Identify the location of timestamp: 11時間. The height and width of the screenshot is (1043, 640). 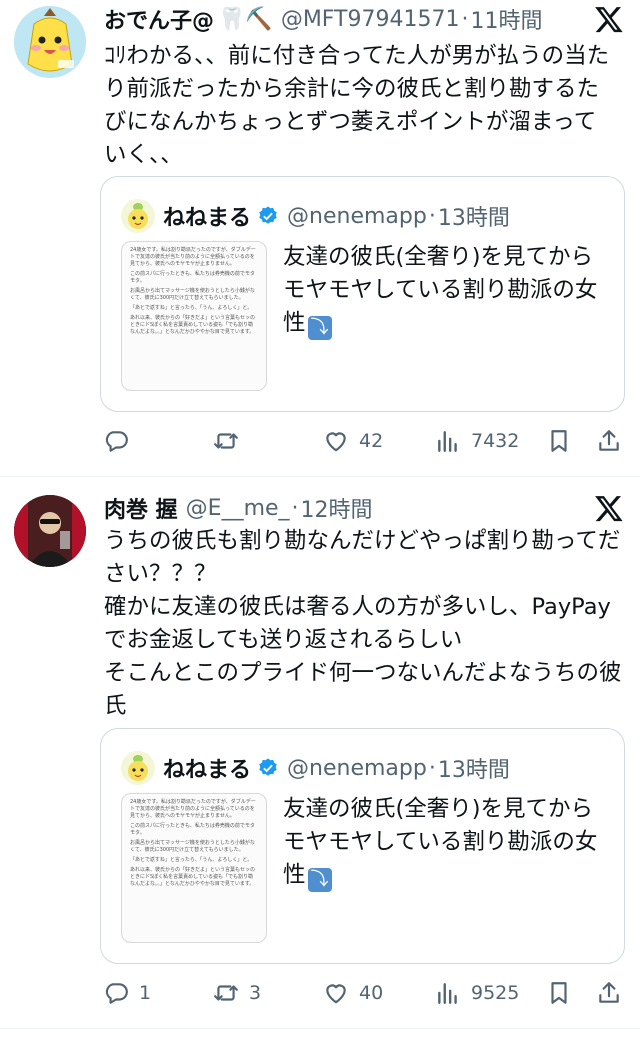
(506, 19).